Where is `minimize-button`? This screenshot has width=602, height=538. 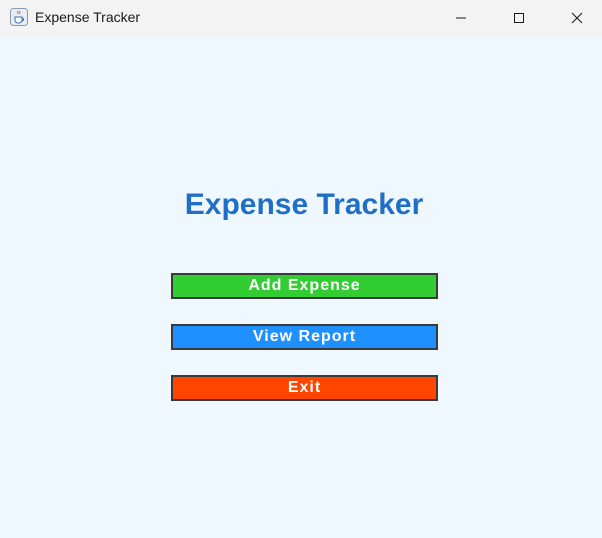 minimize-button is located at coordinates (461, 18).